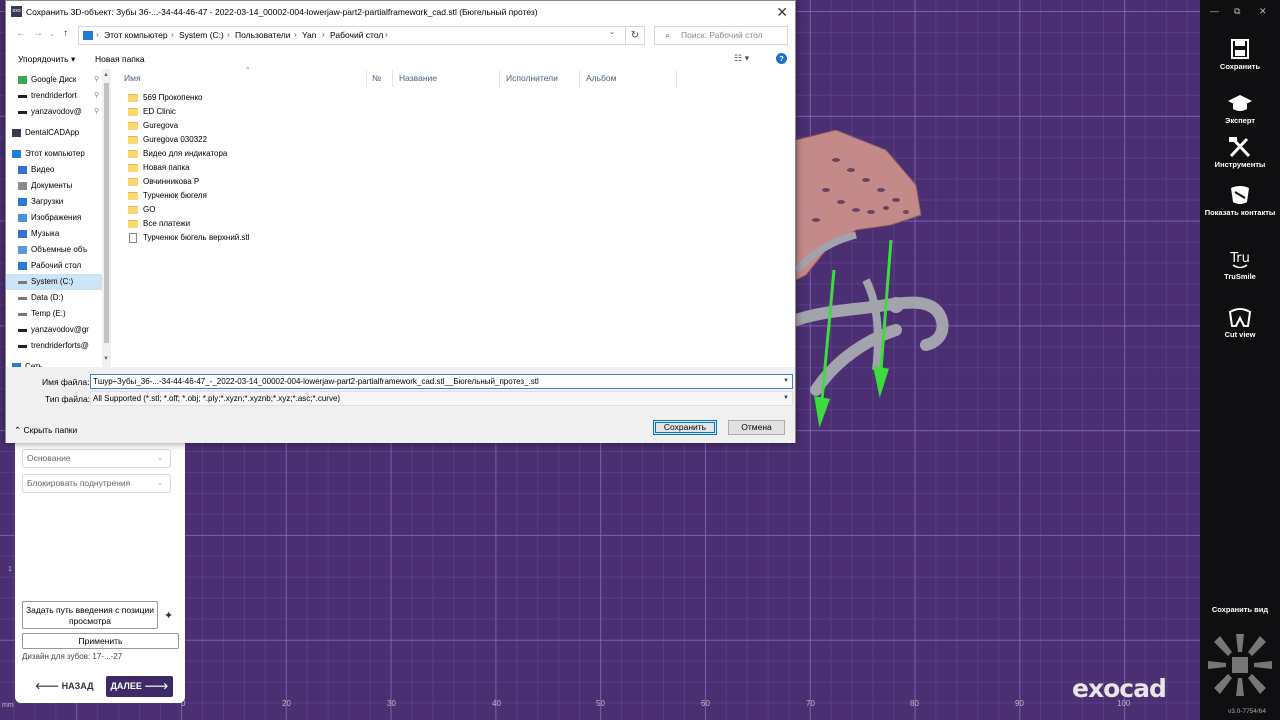  I want to click on scrollbar-thumb, so click(106, 213).